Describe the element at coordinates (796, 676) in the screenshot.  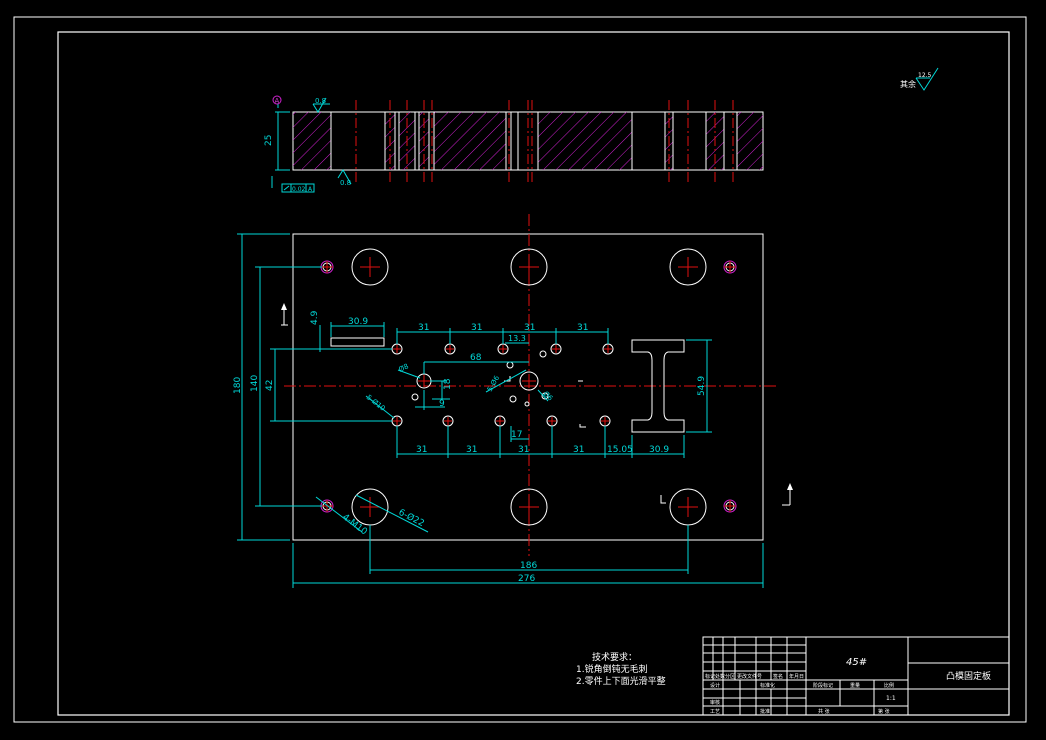
I see `tb-row-label-6: 年月日` at that location.